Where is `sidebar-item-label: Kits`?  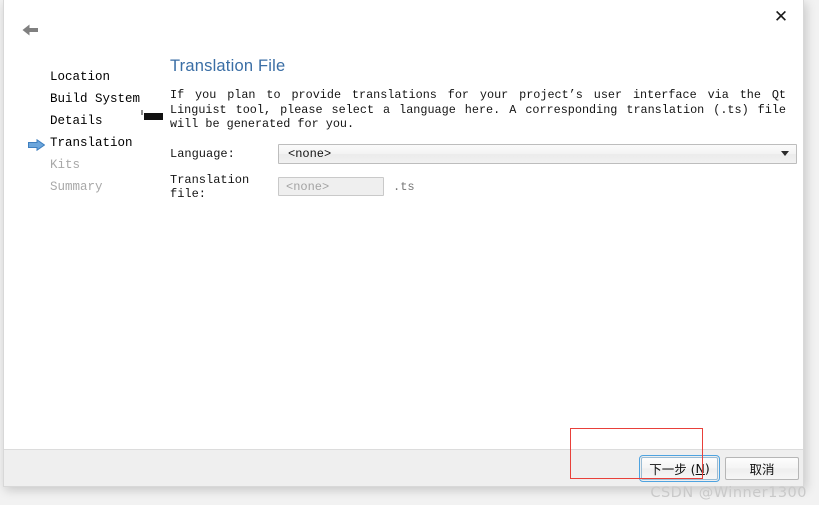
sidebar-item-label: Kits is located at coordinates (65, 165).